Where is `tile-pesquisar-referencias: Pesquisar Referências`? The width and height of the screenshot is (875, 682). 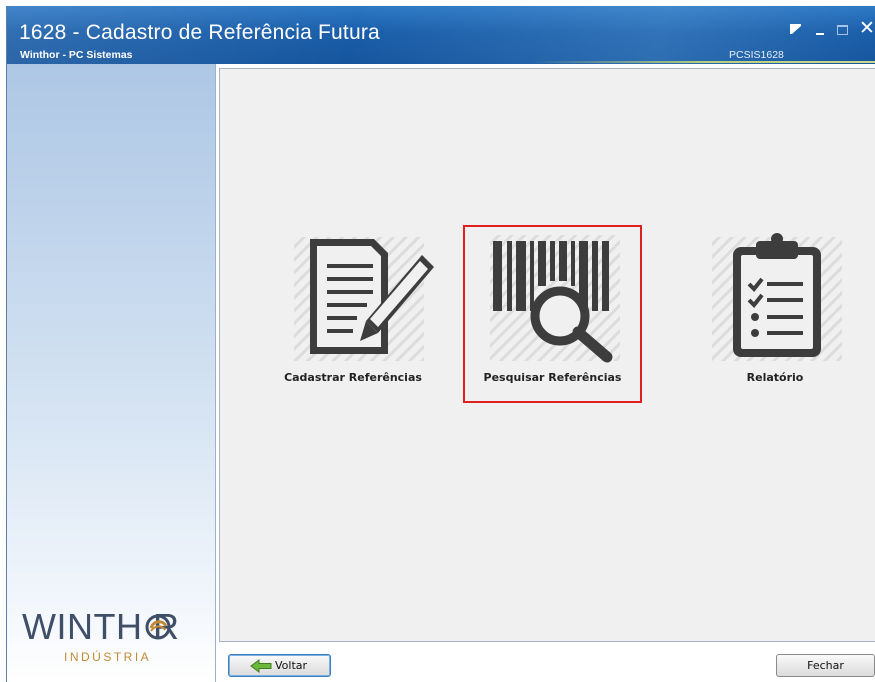 tile-pesquisar-referencias: Pesquisar Referências is located at coordinates (552, 314).